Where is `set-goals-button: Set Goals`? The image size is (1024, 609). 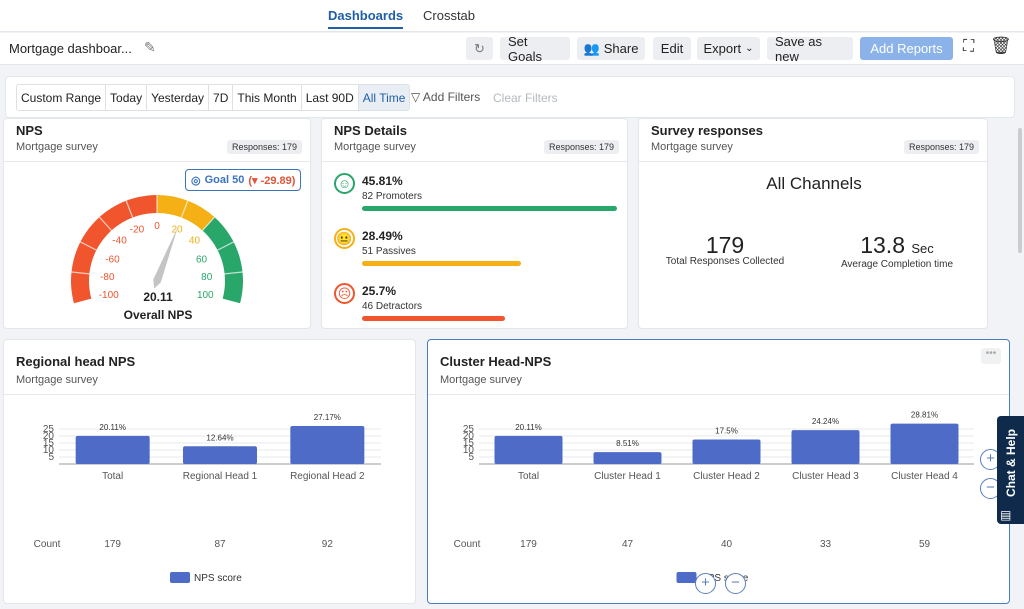
set-goals-button: Set Goals is located at coordinates (535, 49).